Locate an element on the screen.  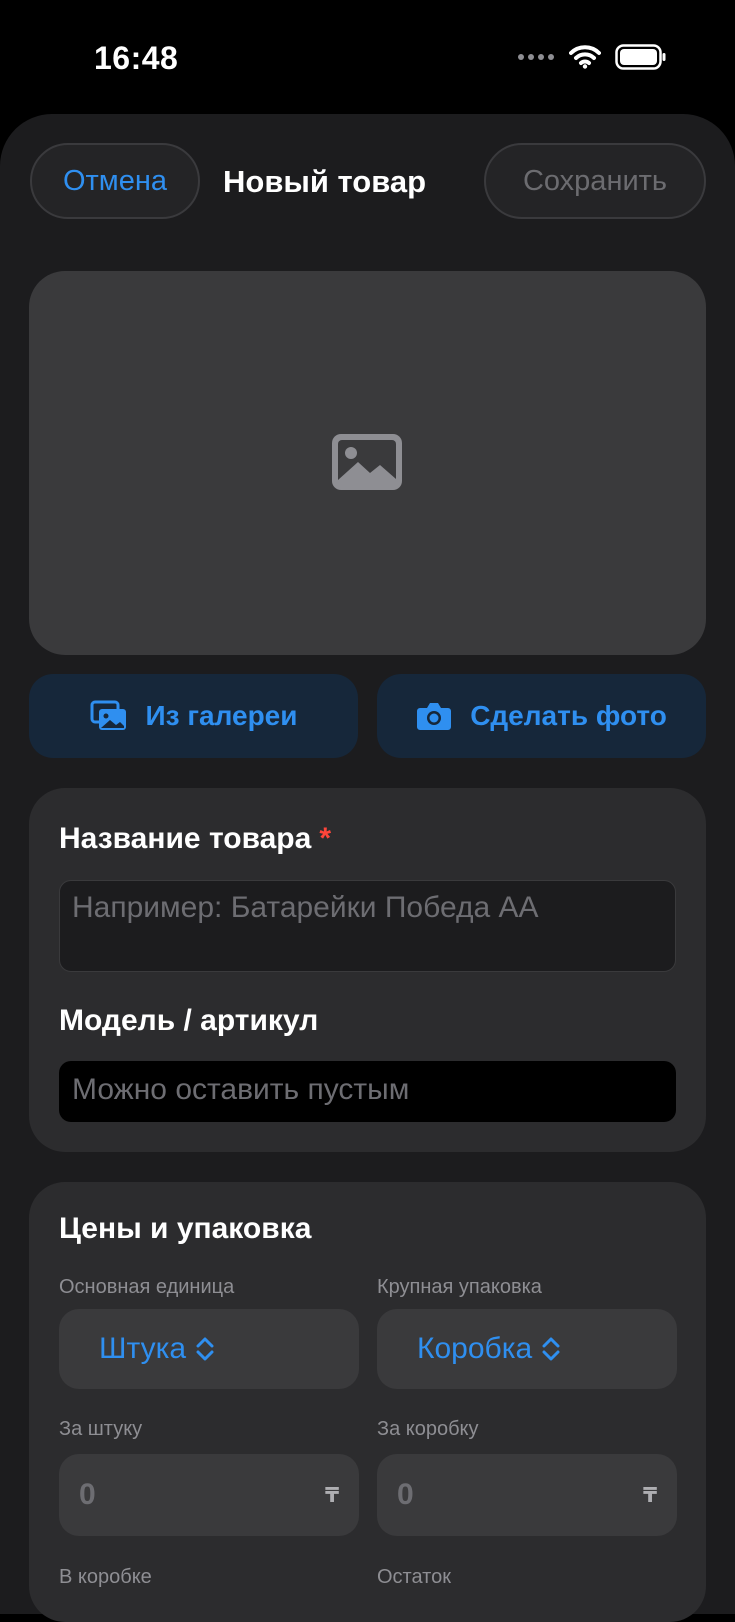
status-icons is located at coordinates (592, 57).